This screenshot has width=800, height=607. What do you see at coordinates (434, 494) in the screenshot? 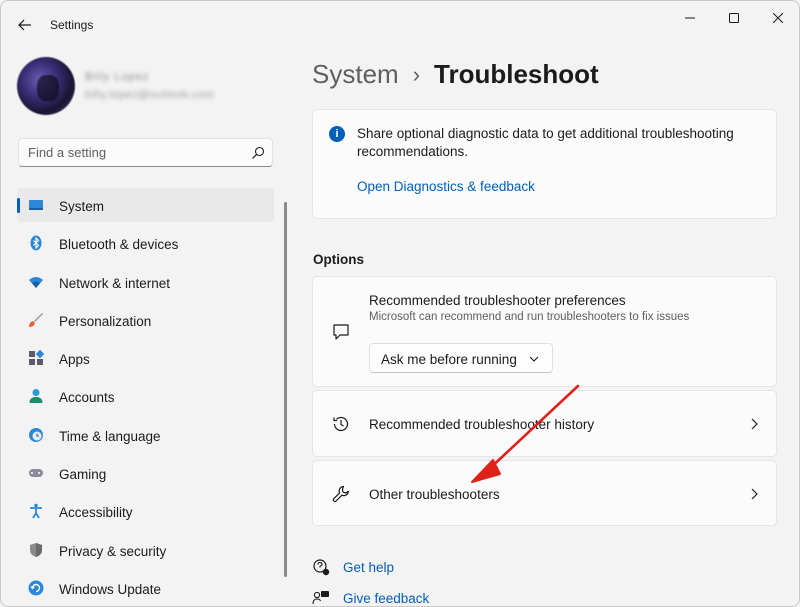
I see `other-troubleshooters-label: Other troubleshooters` at bounding box center [434, 494].